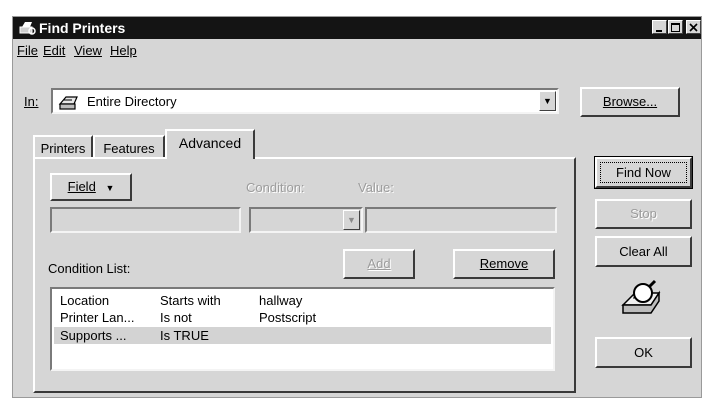 The image size is (702, 404). What do you see at coordinates (88, 50) in the screenshot?
I see `menu-view: View` at bounding box center [88, 50].